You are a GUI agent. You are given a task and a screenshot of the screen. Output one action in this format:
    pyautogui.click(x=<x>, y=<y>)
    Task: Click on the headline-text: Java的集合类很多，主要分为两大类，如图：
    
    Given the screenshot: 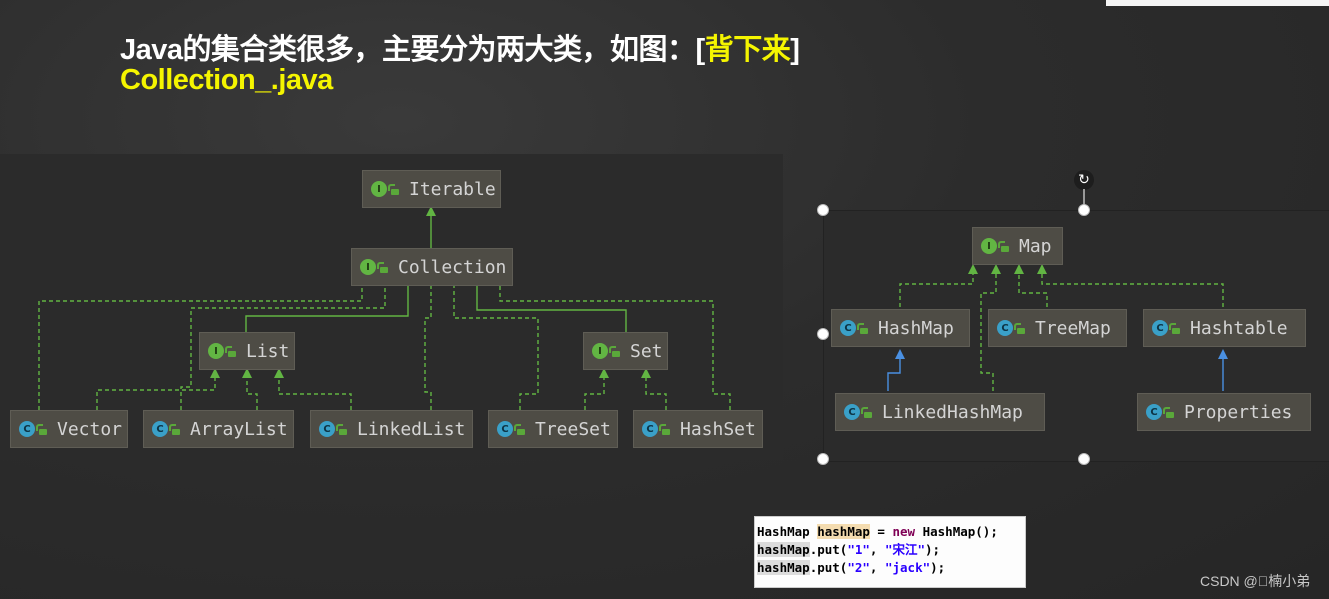 What is the action you would take?
    pyautogui.click(x=408, y=50)
    